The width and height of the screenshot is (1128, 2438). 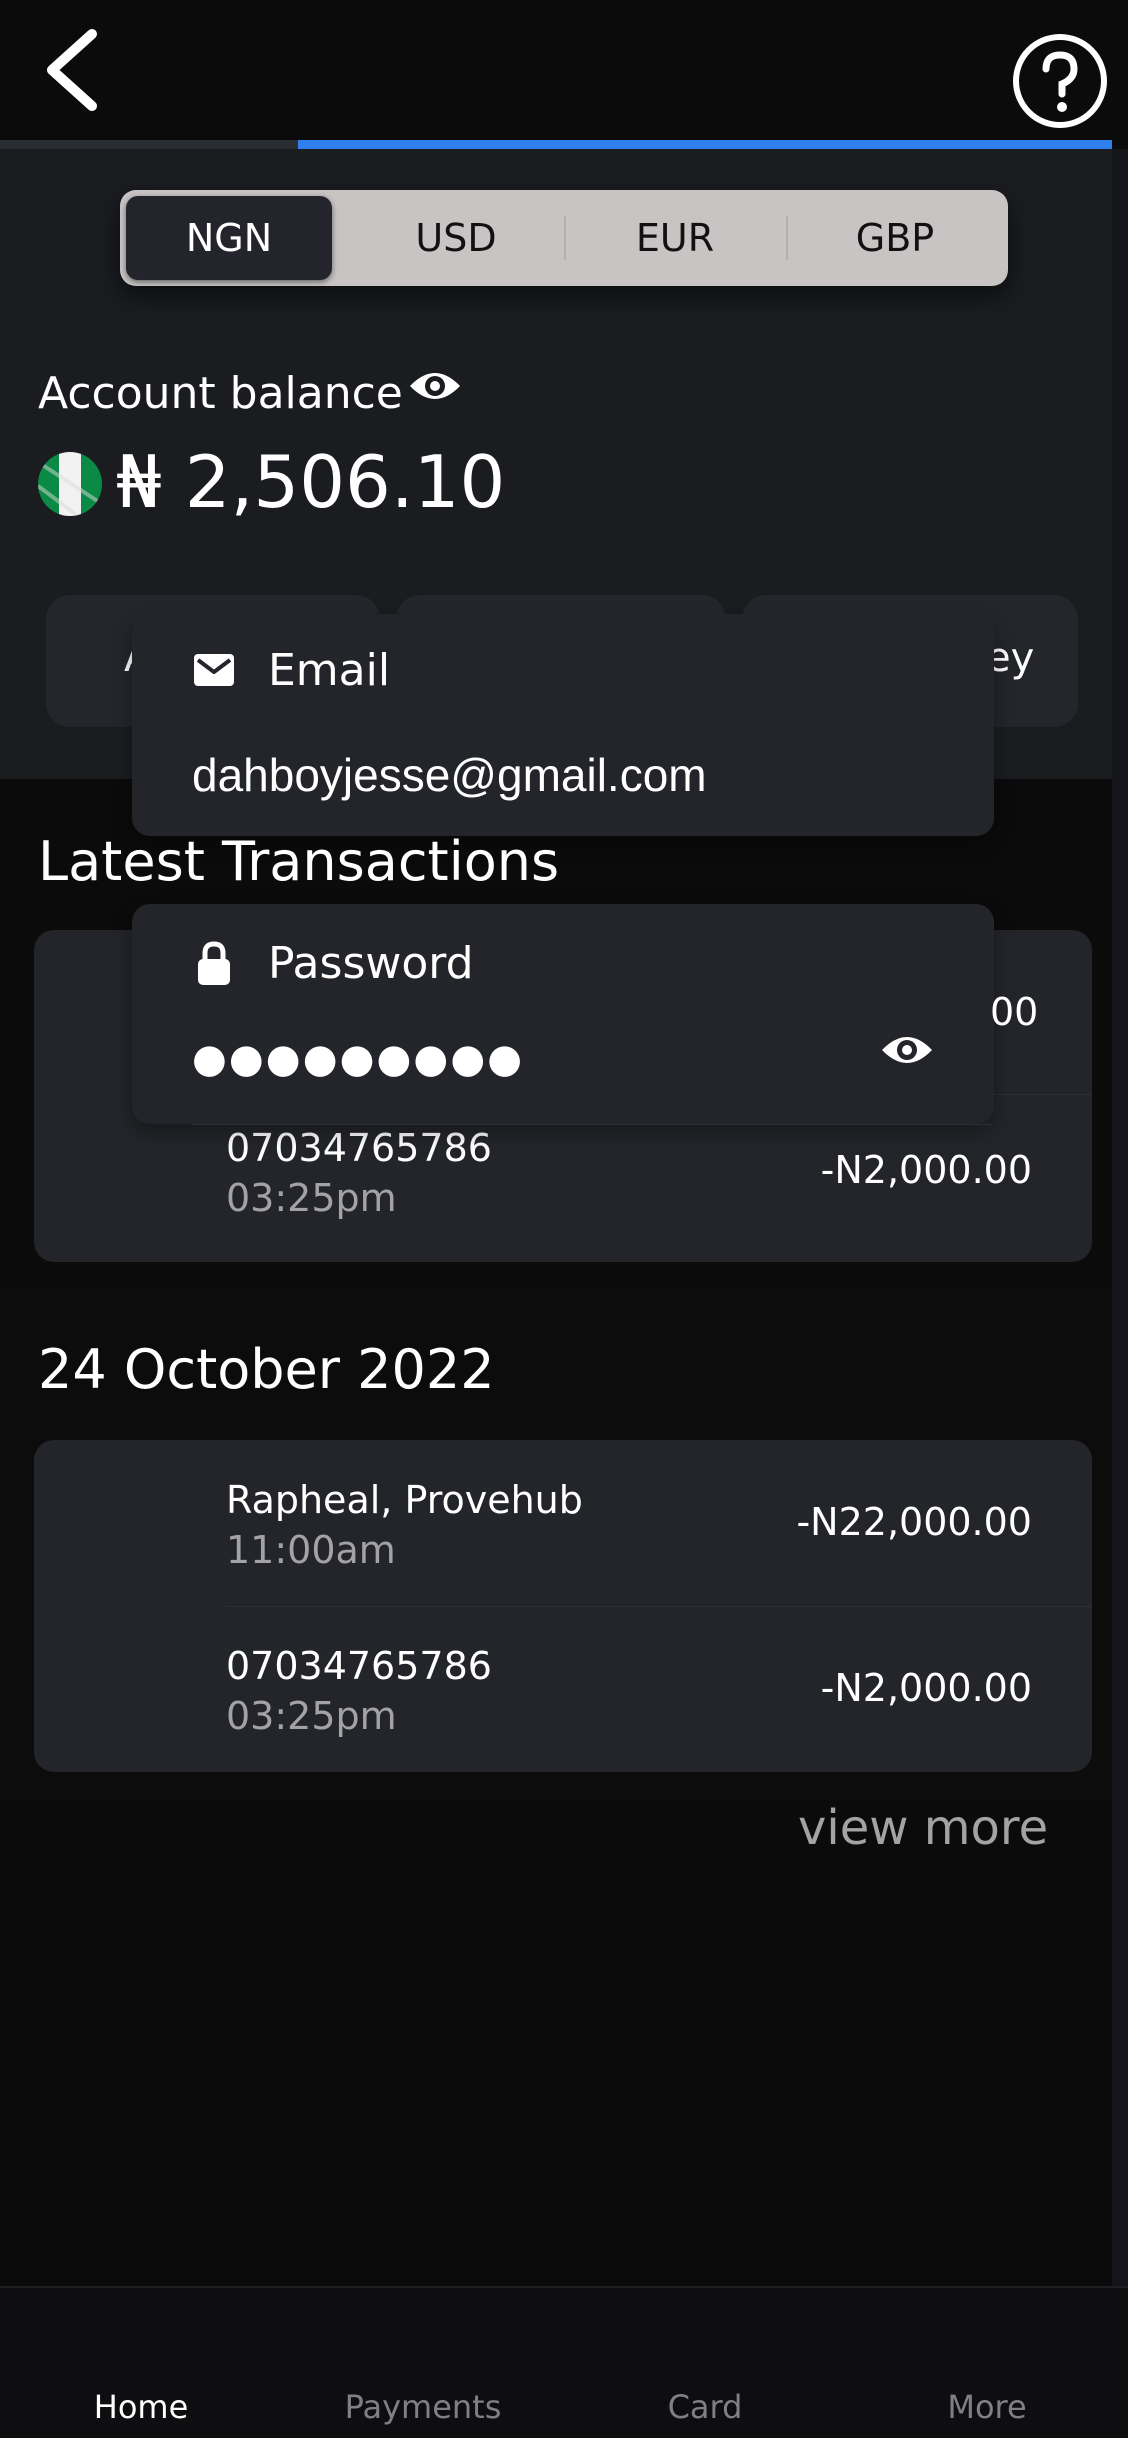 What do you see at coordinates (456, 238) in the screenshot?
I see `currency-tab-usd: USD` at bounding box center [456, 238].